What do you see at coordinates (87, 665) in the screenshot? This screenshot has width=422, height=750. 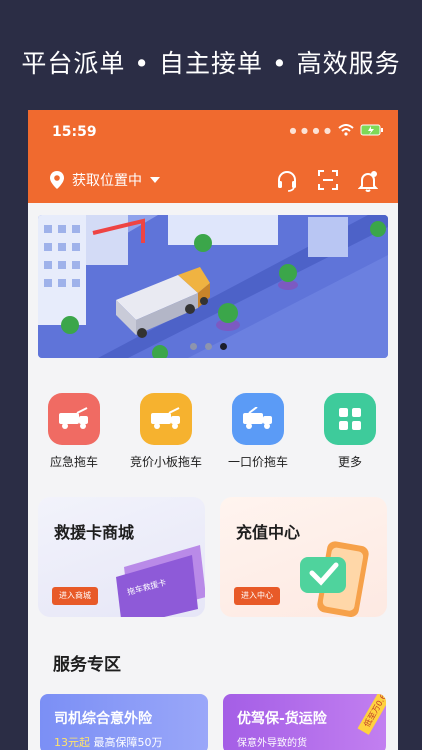 I see `section-title: 服务专区` at bounding box center [87, 665].